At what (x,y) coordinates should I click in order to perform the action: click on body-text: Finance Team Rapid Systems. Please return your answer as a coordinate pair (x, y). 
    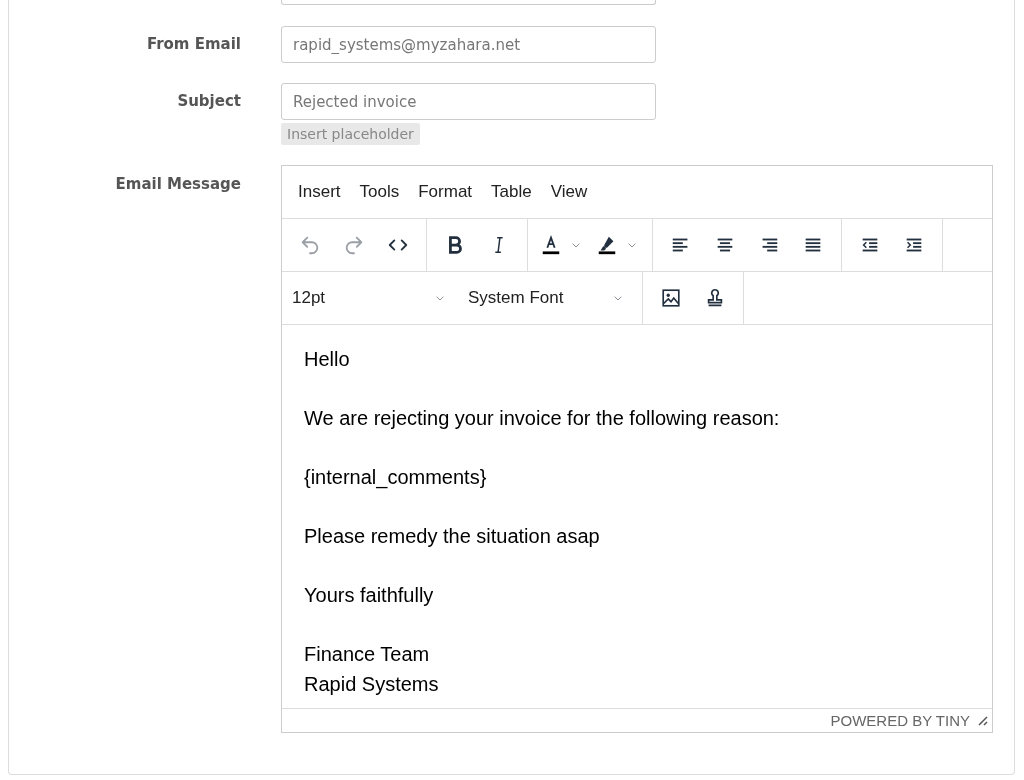
    Looking at the image, I should click on (372, 669).